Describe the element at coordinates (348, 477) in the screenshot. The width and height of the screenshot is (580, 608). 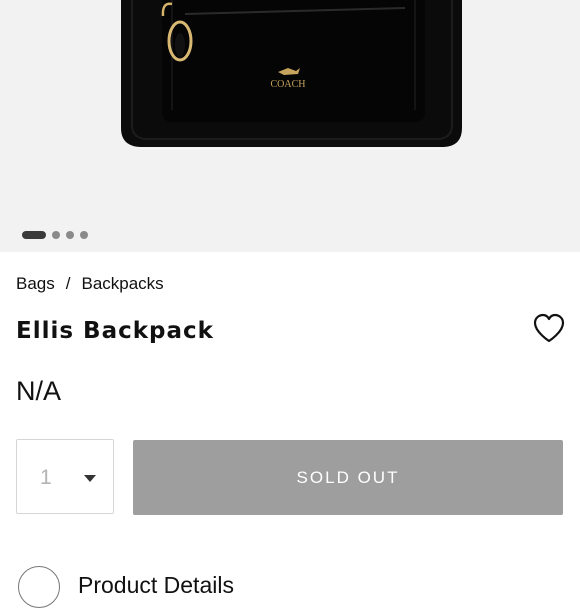
I see `sold-out-button: SOLD OUT` at that location.